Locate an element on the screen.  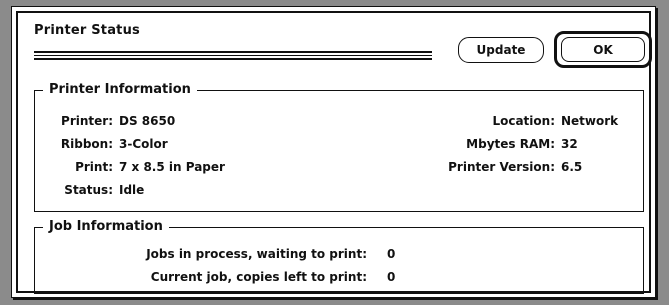
ribbon-row: Ribbon: 3-Color is located at coordinates (105, 144).